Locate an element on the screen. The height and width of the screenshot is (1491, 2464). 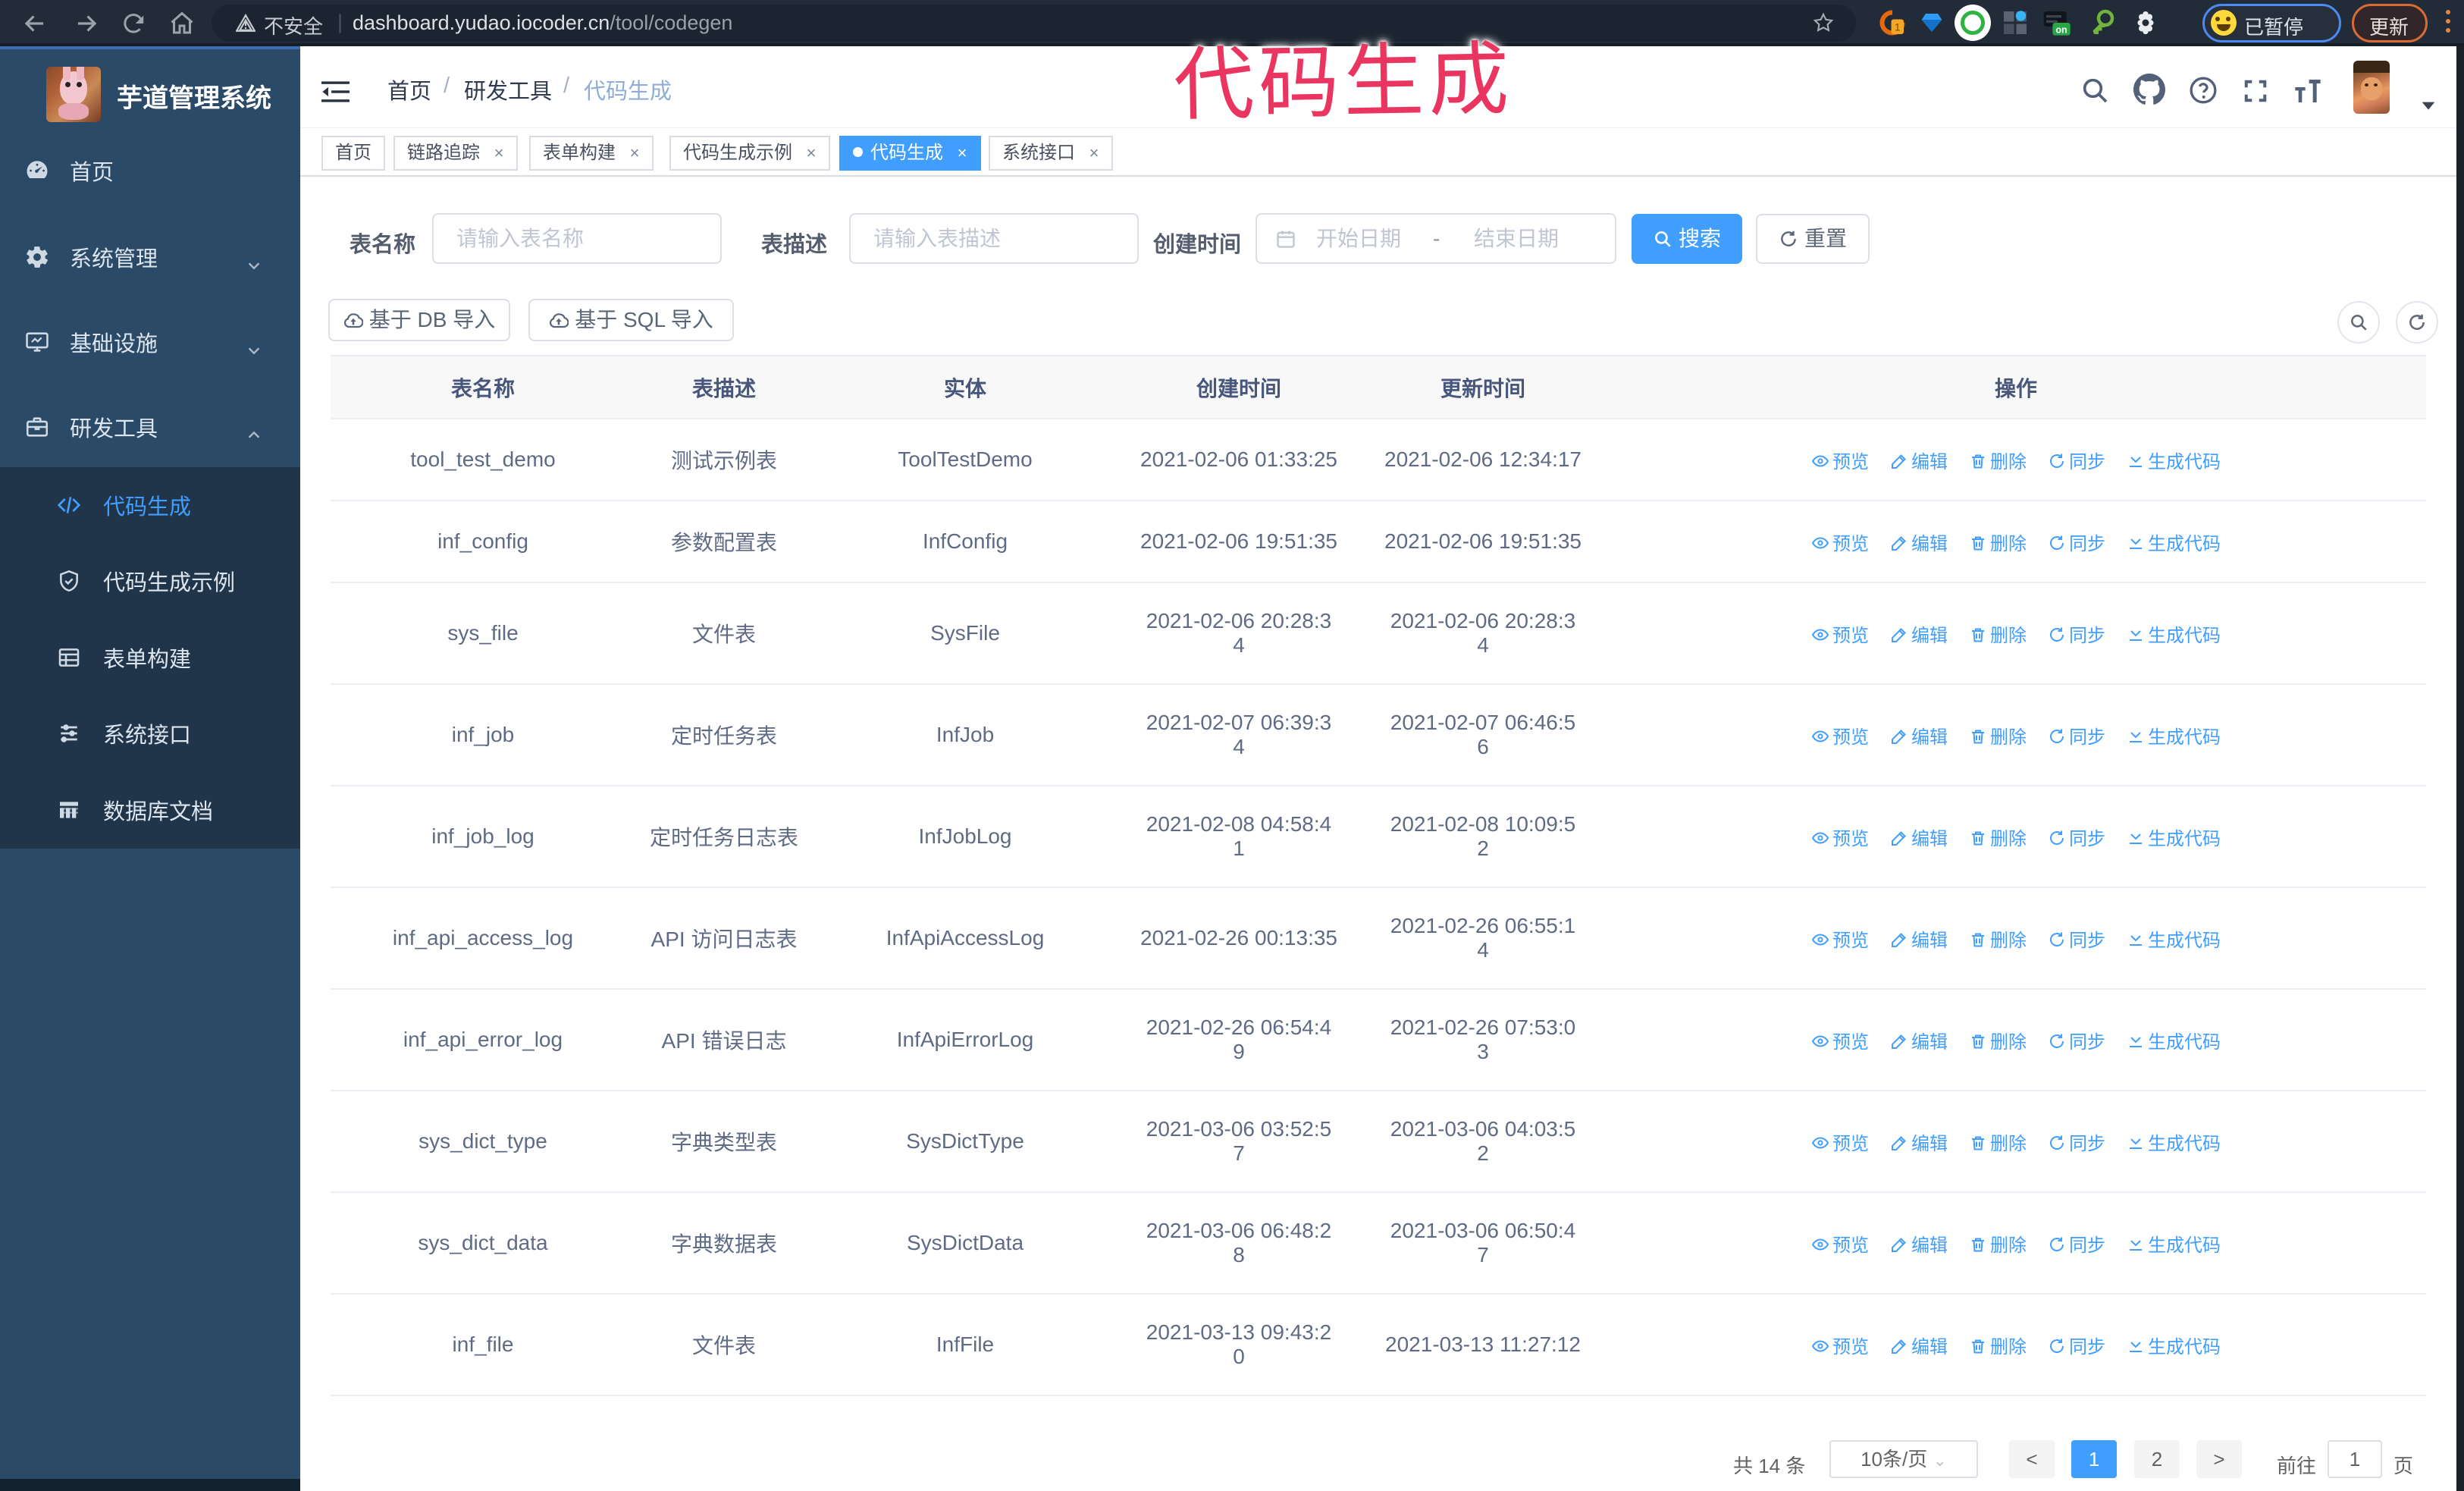
svg-text: on is located at coordinates (2061, 29).